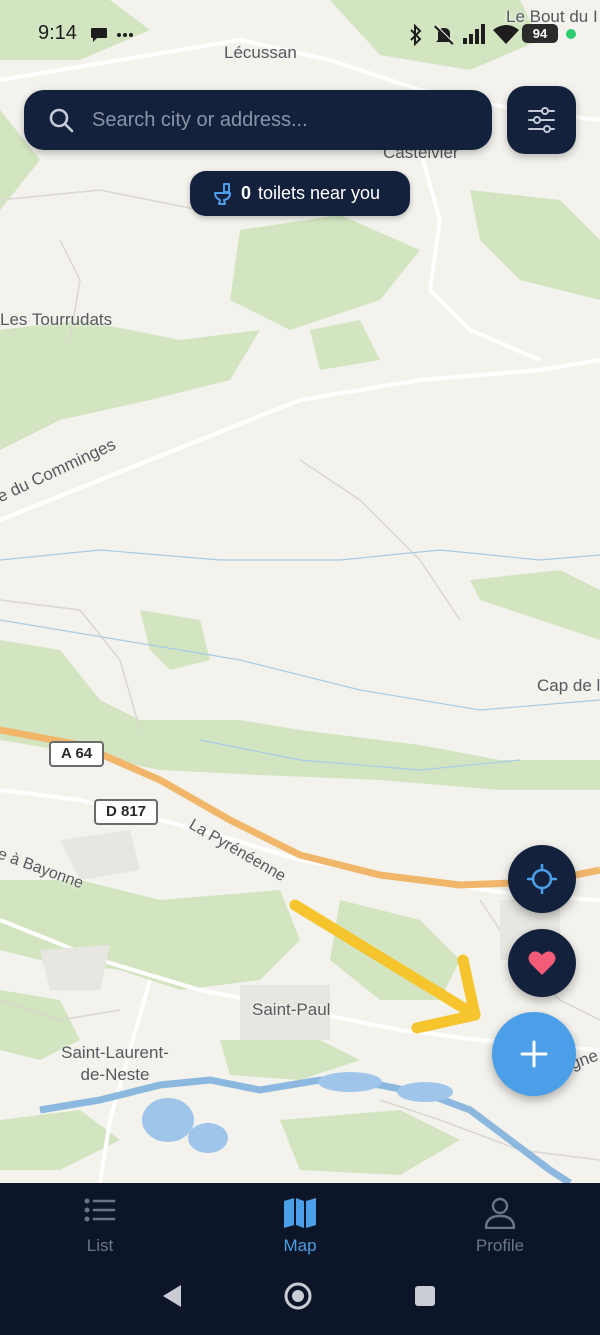 The height and width of the screenshot is (1335, 600). Describe the element at coordinates (571, 34) in the screenshot. I see `privacy-indicator-dot` at that location.